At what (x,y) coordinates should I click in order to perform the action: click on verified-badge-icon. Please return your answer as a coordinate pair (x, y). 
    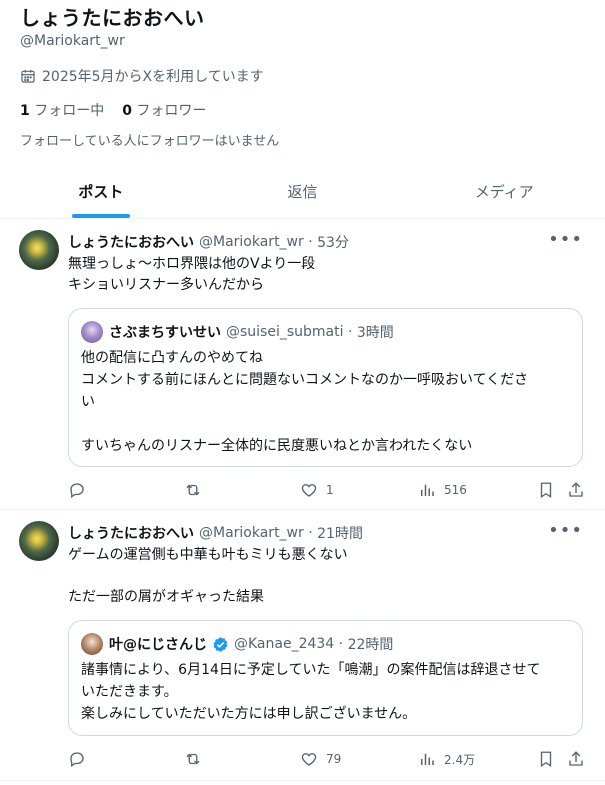
    Looking at the image, I should click on (220, 644).